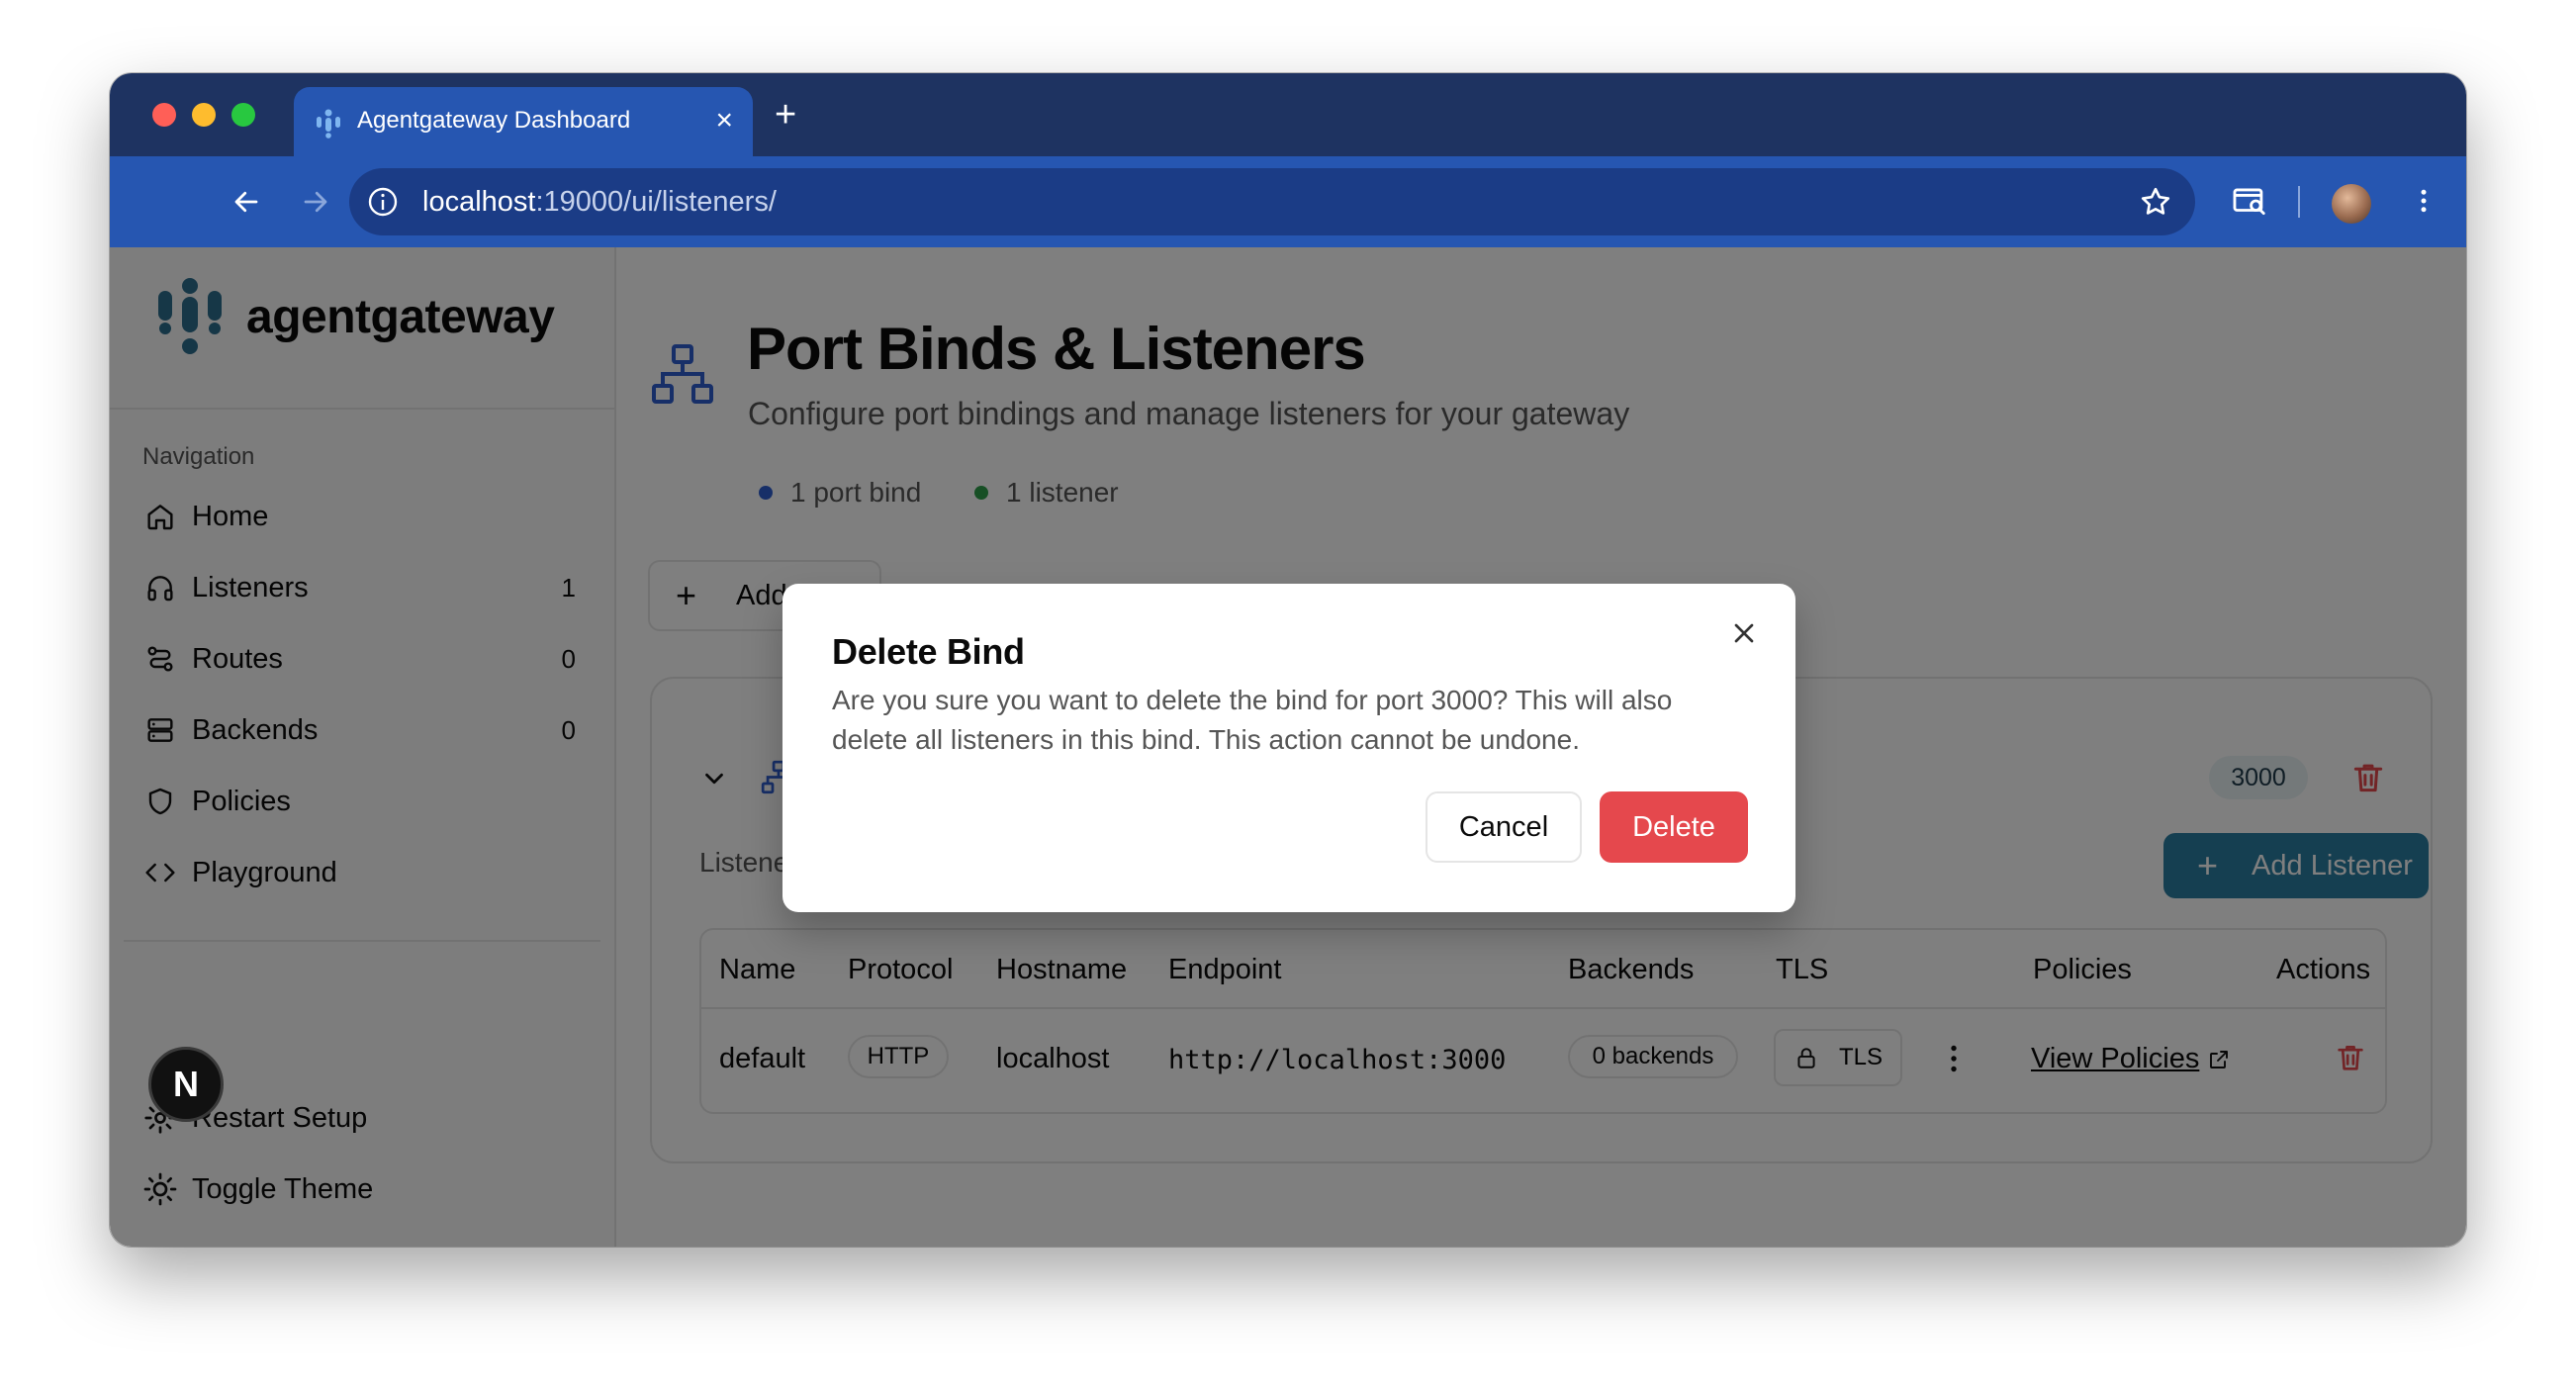 This screenshot has height=1393, width=2576. What do you see at coordinates (479, 202) in the screenshot?
I see `url-host: localhost` at bounding box center [479, 202].